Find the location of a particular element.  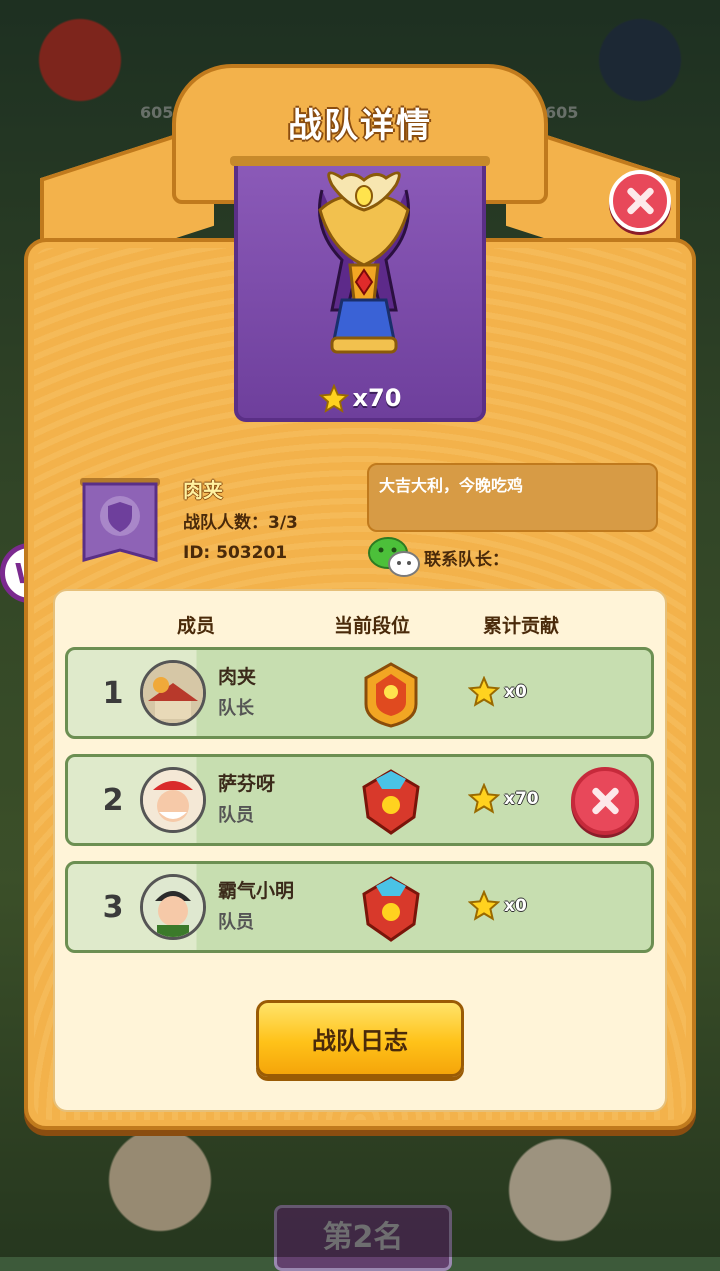

banner-star-count: x70 is located at coordinates (360, 399).